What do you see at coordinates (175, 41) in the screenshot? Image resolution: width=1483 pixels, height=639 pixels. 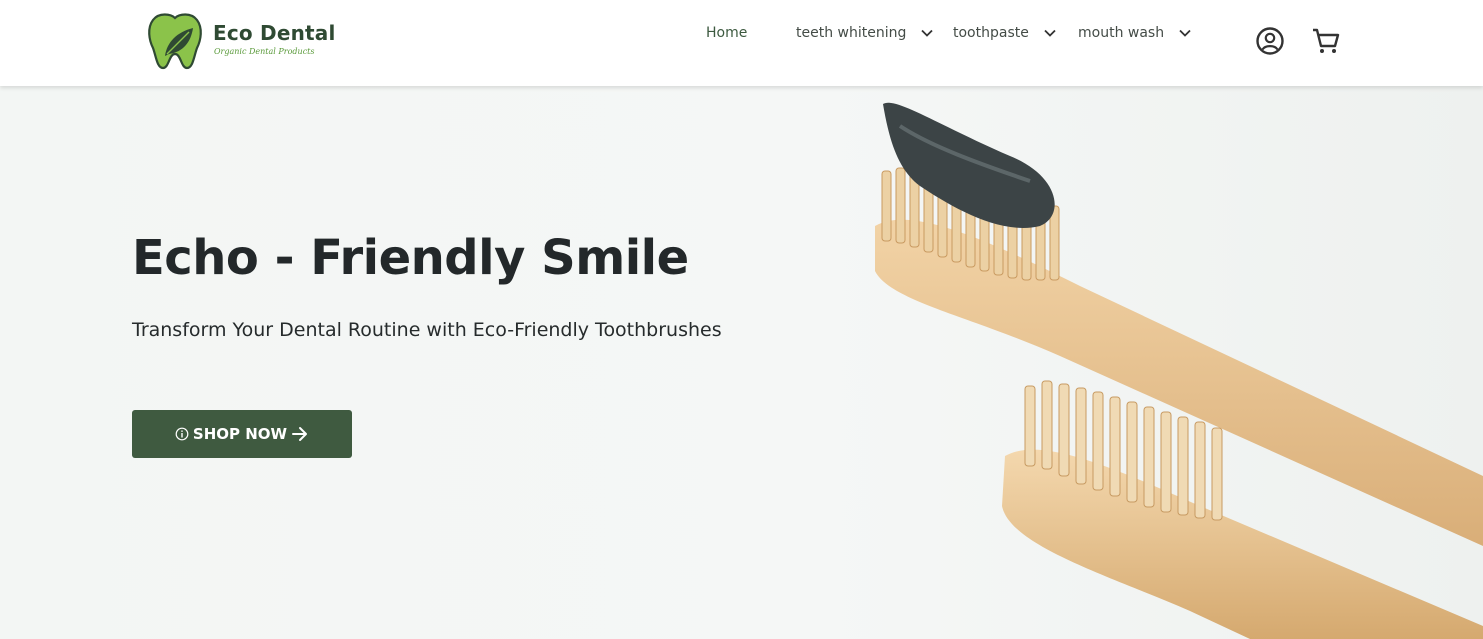 I see `tooth-leaf-logo-icon` at bounding box center [175, 41].